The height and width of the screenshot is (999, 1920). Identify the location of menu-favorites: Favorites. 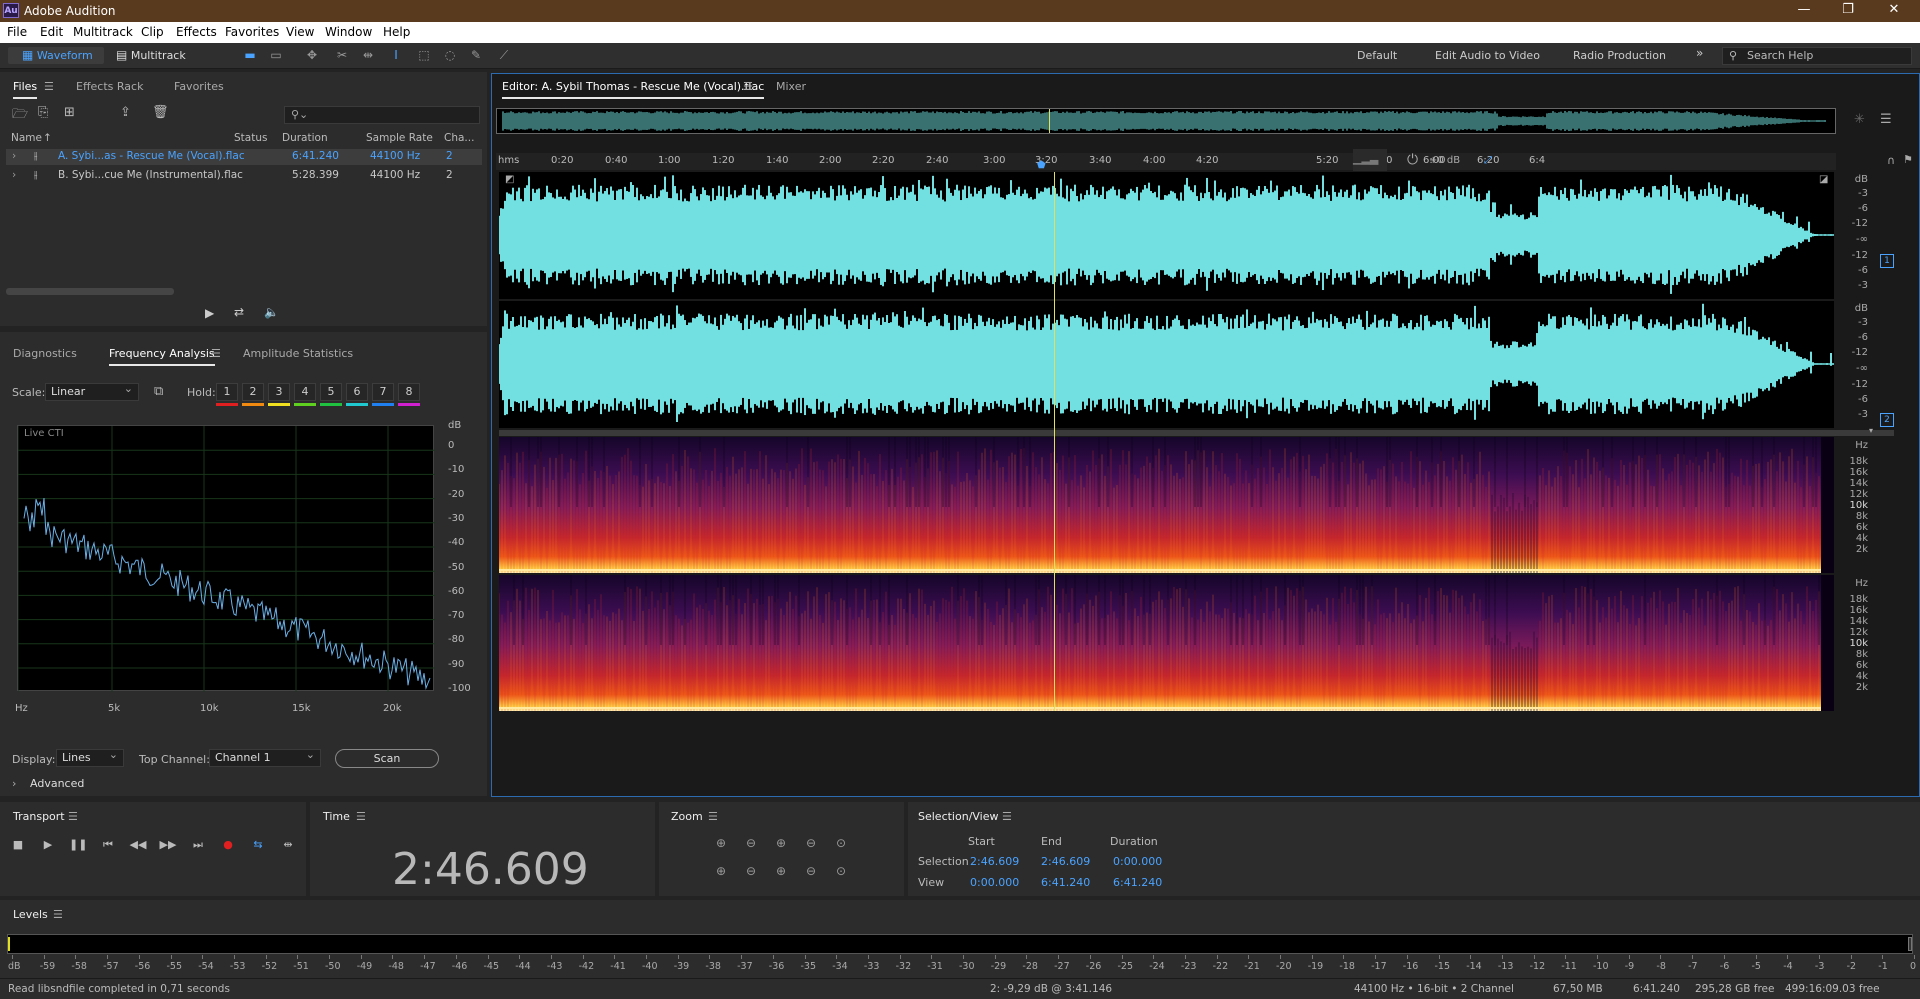
(252, 32).